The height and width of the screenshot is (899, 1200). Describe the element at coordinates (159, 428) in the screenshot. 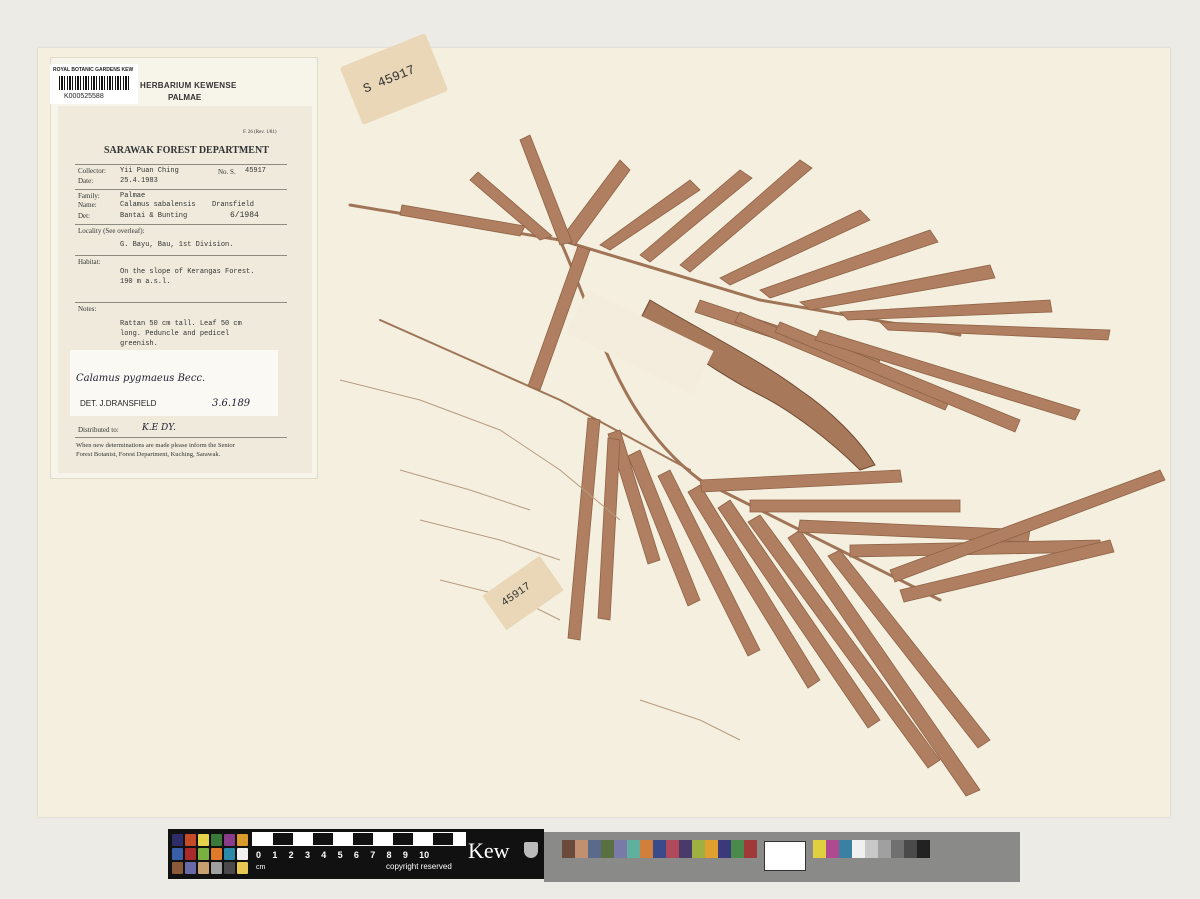

I see `distributed-value: K.E DY.` at that location.